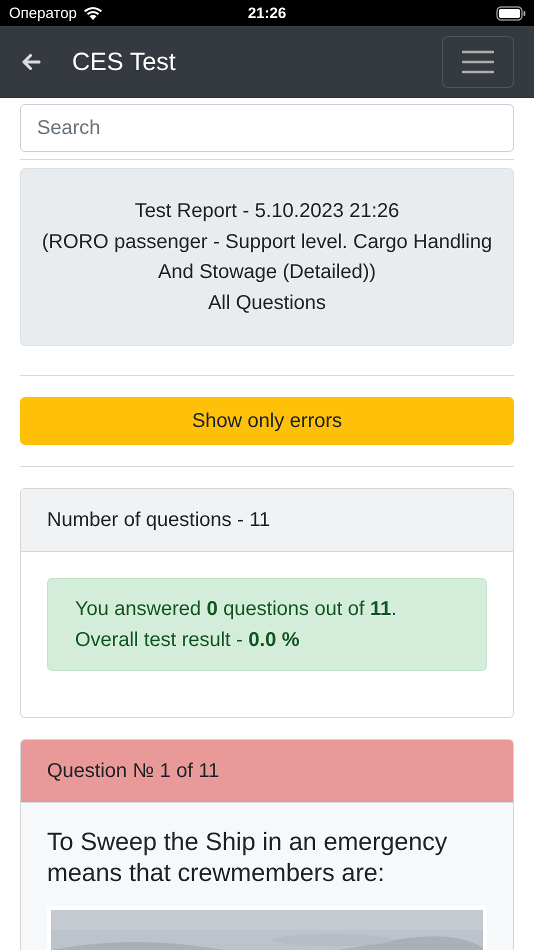 This screenshot has width=534, height=950. I want to click on report-text: (RORO passenger - Support level. Cargo Handling And Stowage (Detailed)), so click(267, 257).